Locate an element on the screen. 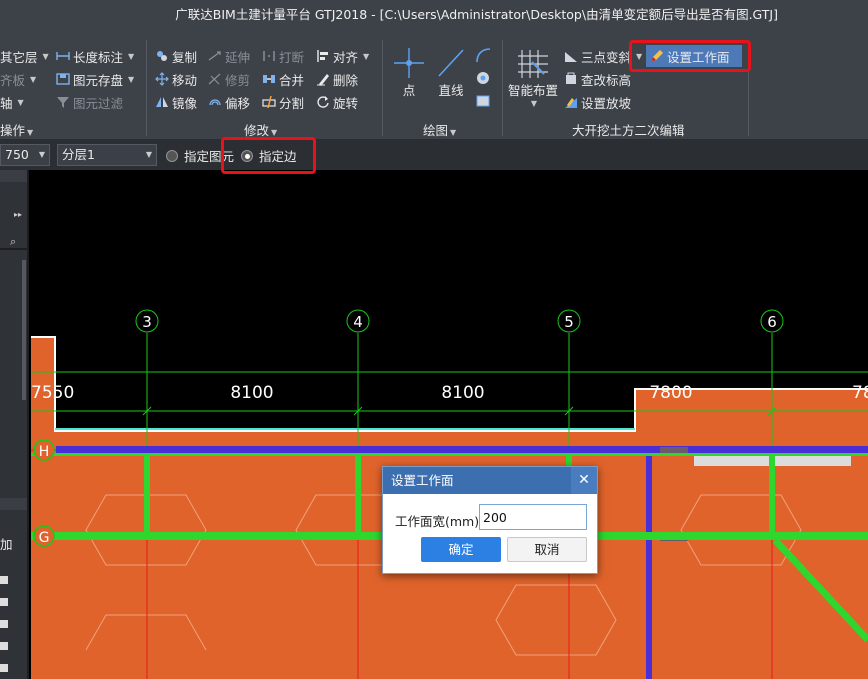 The width and height of the screenshot is (868, 679). axis-bubble-H: H is located at coordinates (44, 450).